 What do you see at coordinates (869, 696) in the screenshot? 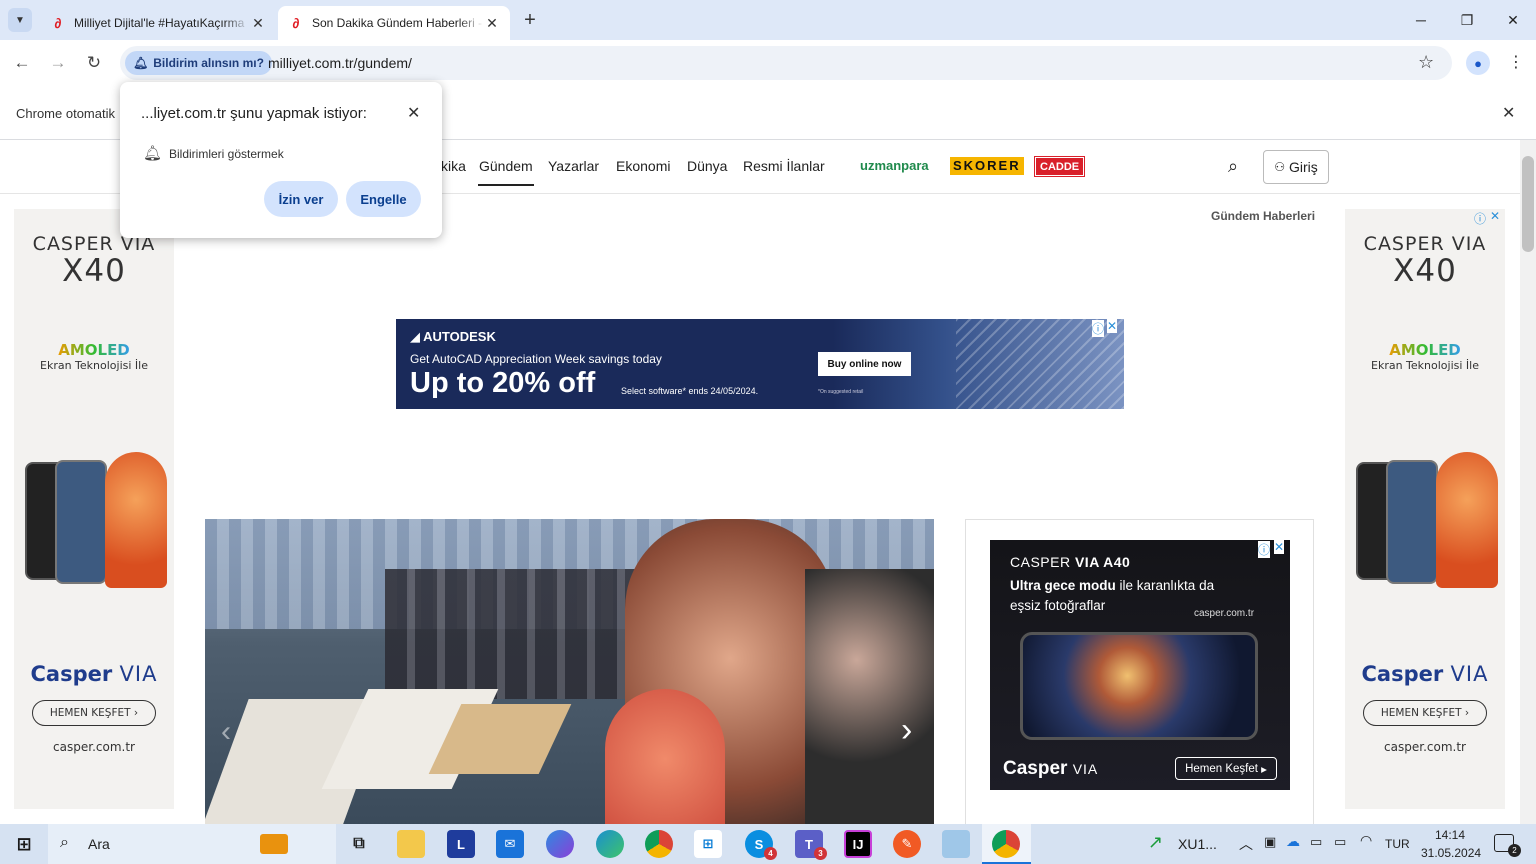
I see `woman-portrait` at bounding box center [869, 696].